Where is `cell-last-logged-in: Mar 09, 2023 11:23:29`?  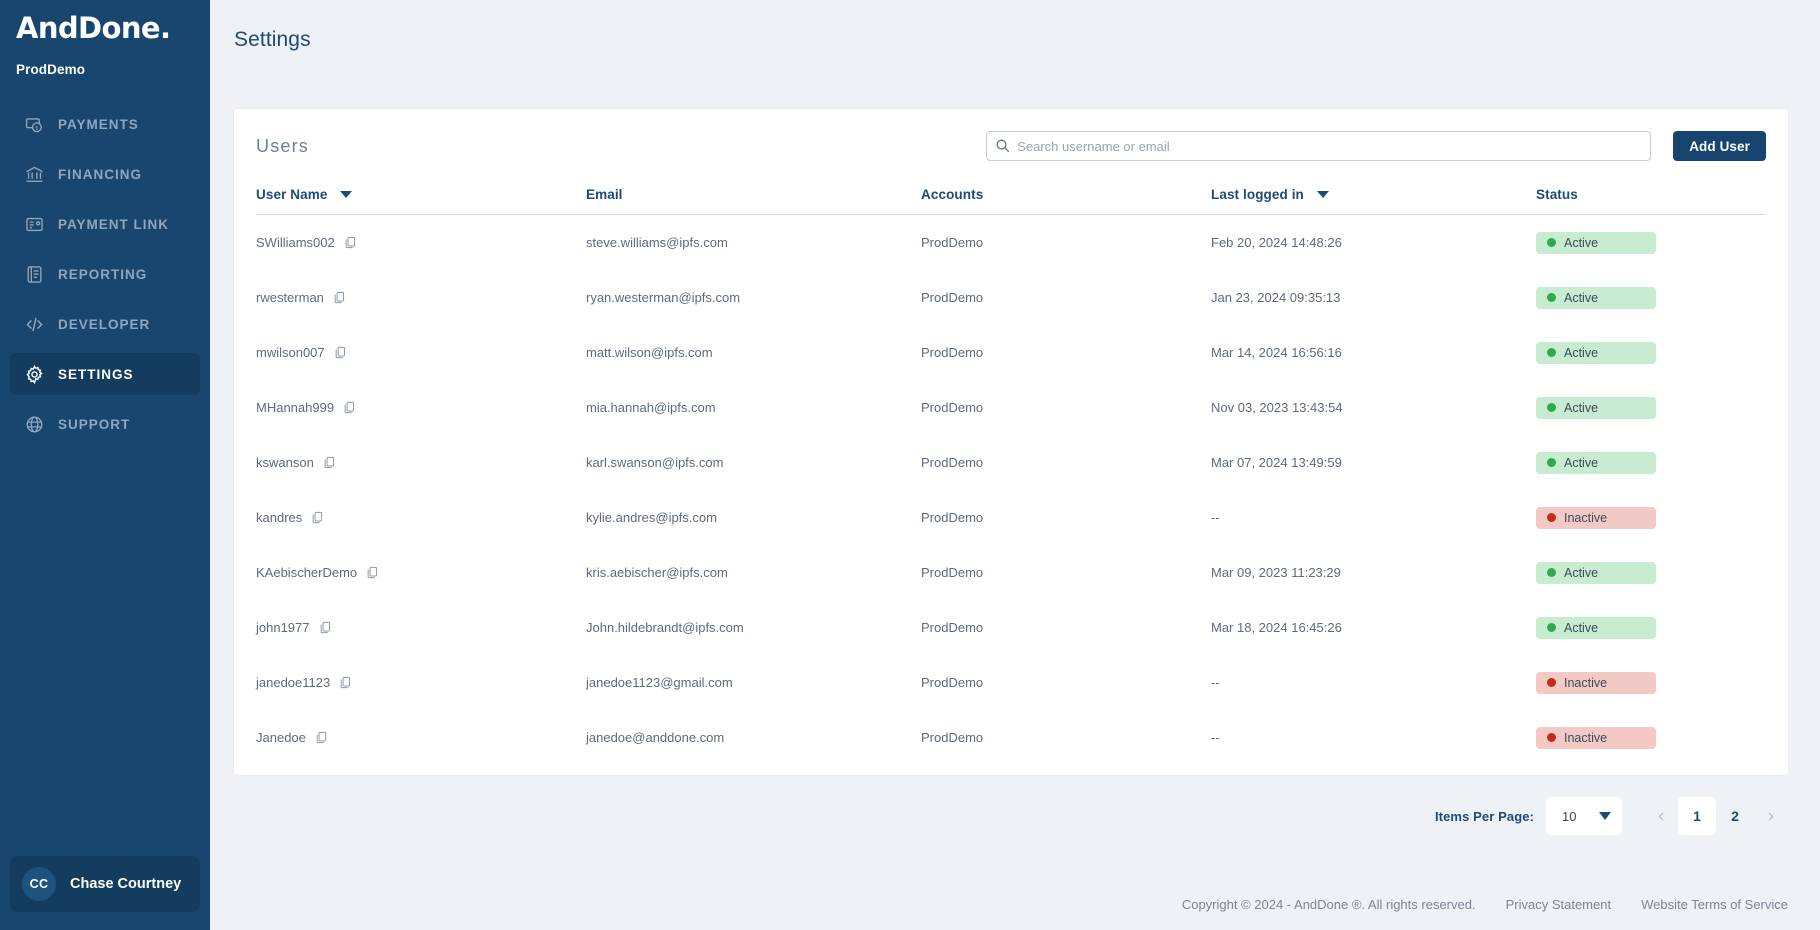
cell-last-logged-in: Mar 09, 2023 11:23:29 is located at coordinates (1276, 572).